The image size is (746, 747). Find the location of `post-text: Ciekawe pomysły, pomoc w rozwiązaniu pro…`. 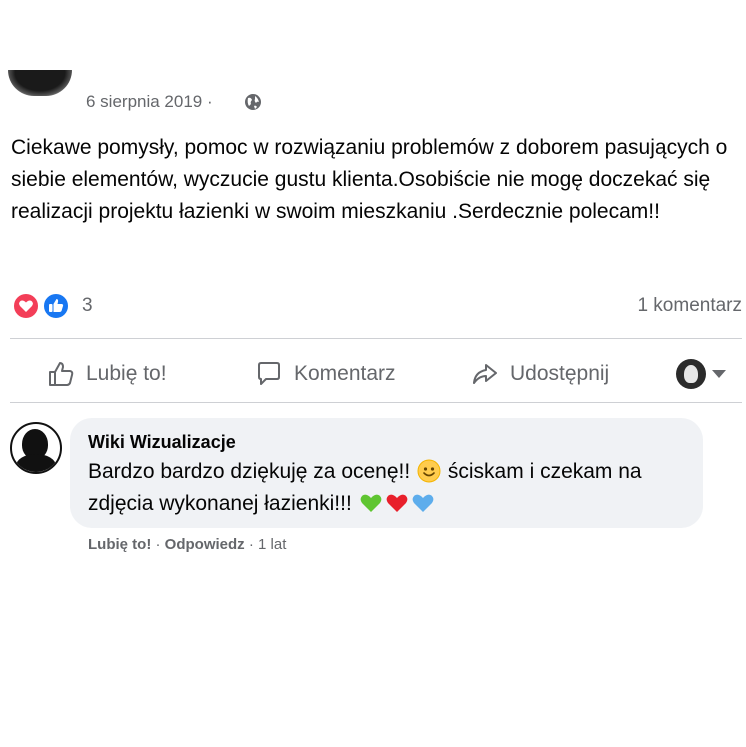

post-text: Ciekawe pomysły, pomoc w rozwiązaniu pro… is located at coordinates (369, 179).